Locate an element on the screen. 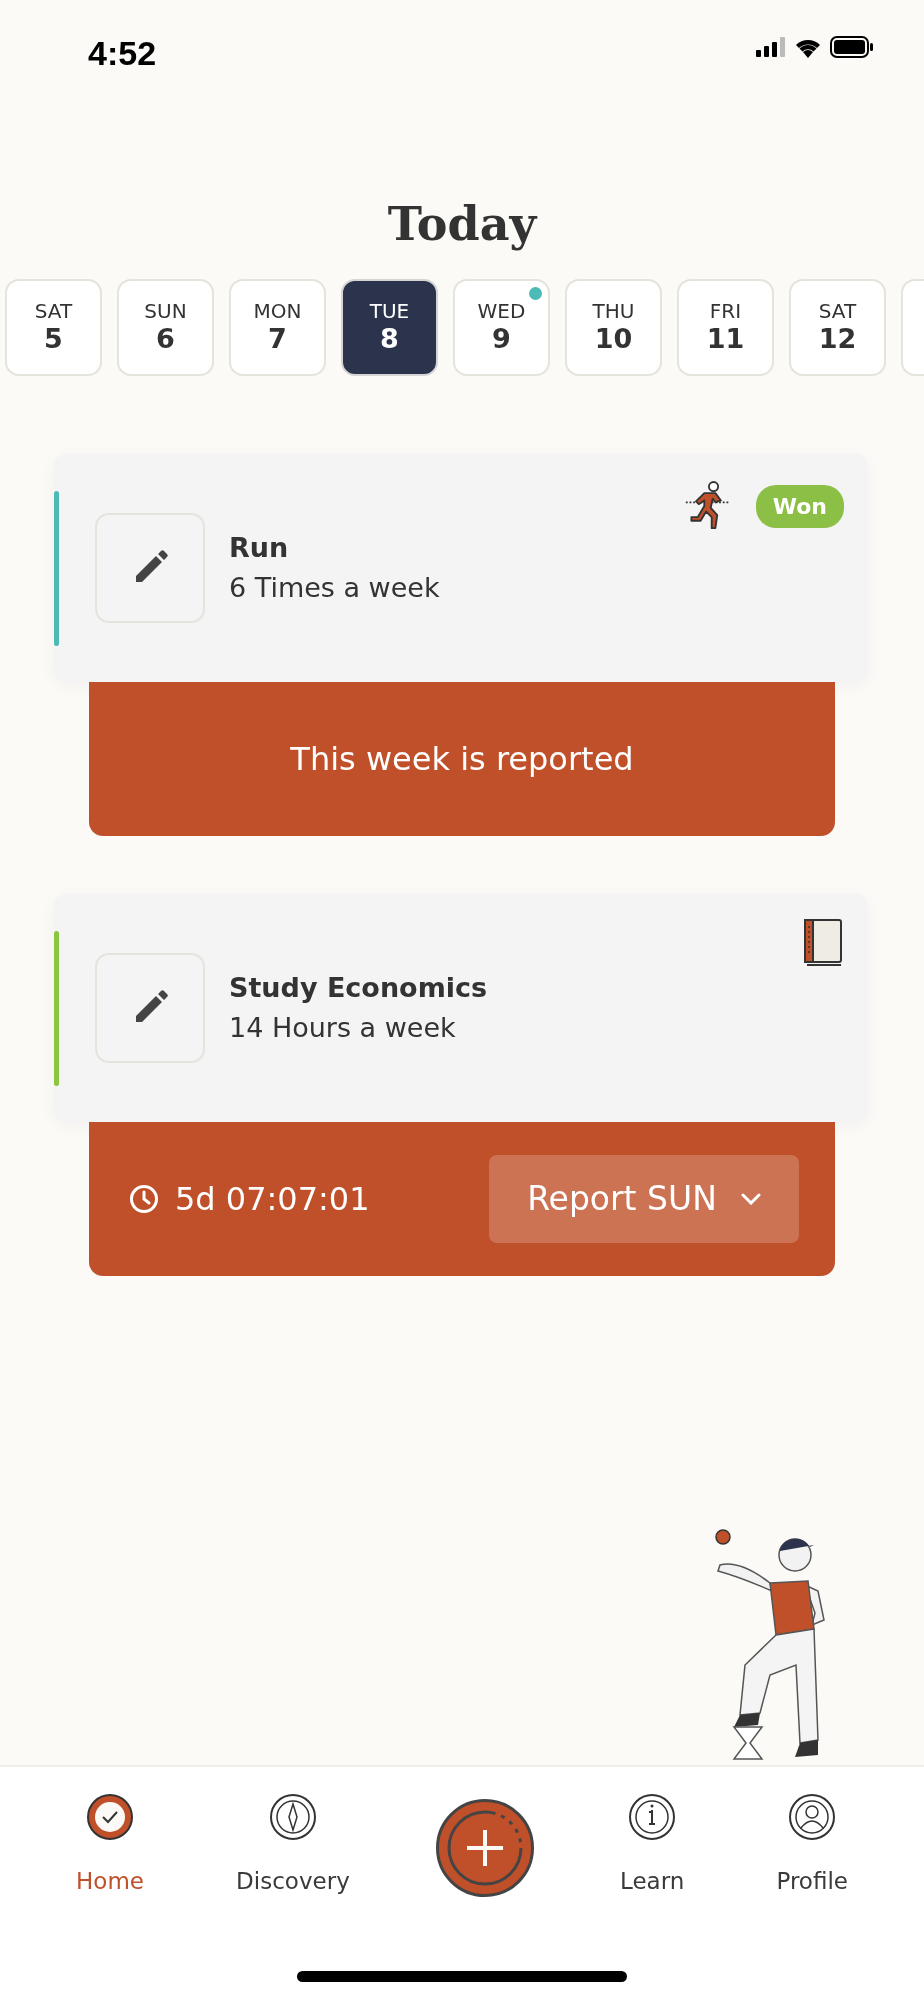 The height and width of the screenshot is (2000, 924). battery-icon is located at coordinates (852, 47).